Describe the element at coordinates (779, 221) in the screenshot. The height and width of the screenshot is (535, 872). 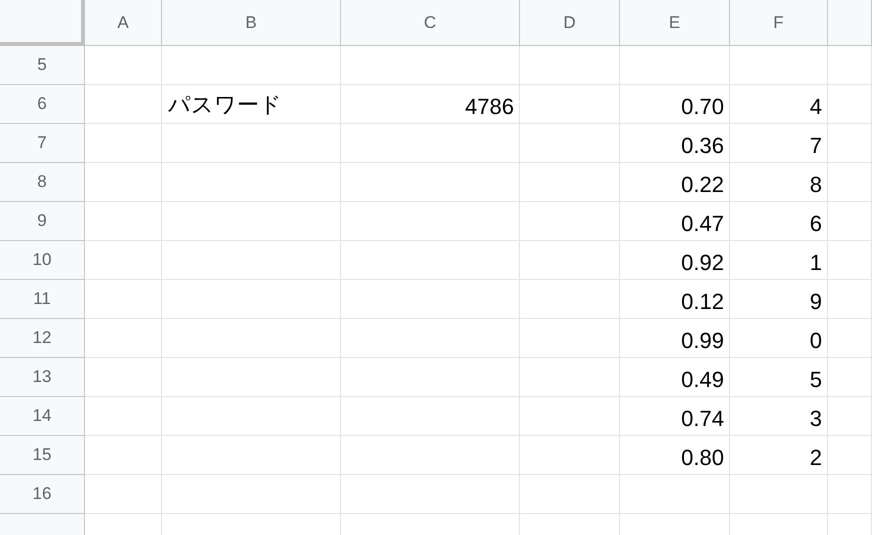
I see `table-cell: 6` at that location.